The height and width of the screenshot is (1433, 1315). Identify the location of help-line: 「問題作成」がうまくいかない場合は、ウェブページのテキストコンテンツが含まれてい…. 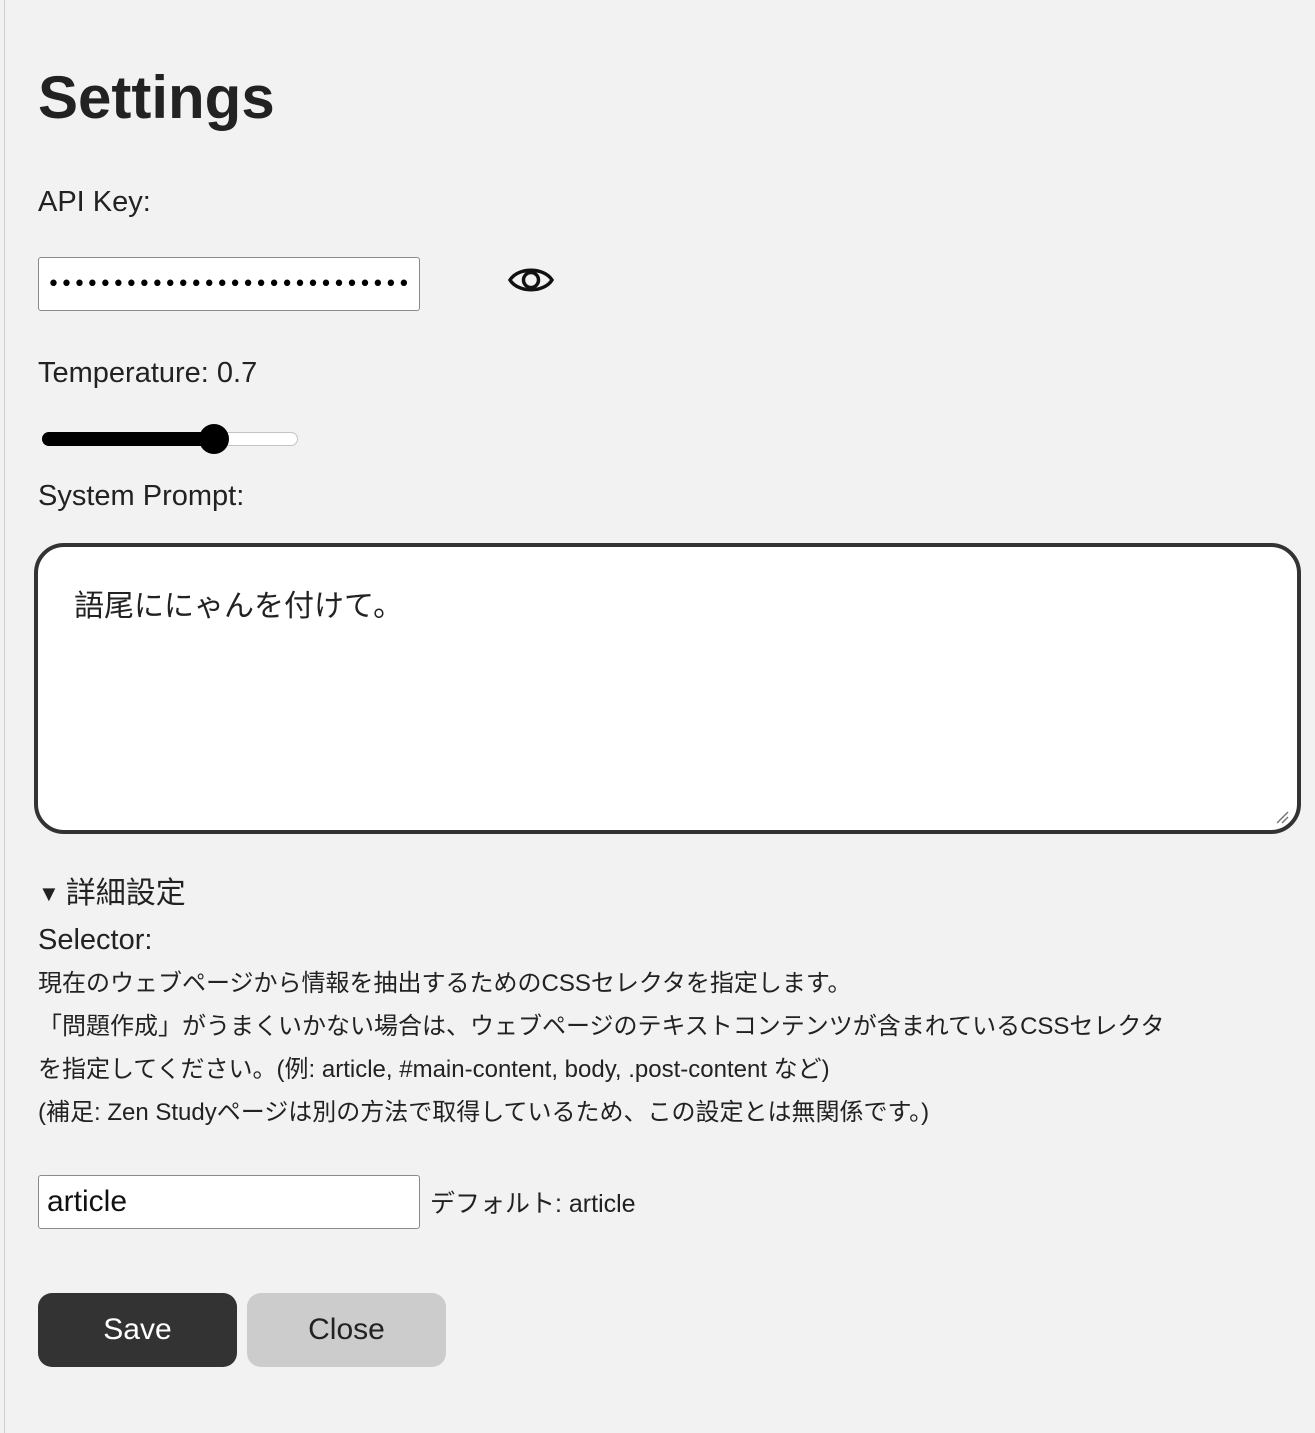
(601, 1026).